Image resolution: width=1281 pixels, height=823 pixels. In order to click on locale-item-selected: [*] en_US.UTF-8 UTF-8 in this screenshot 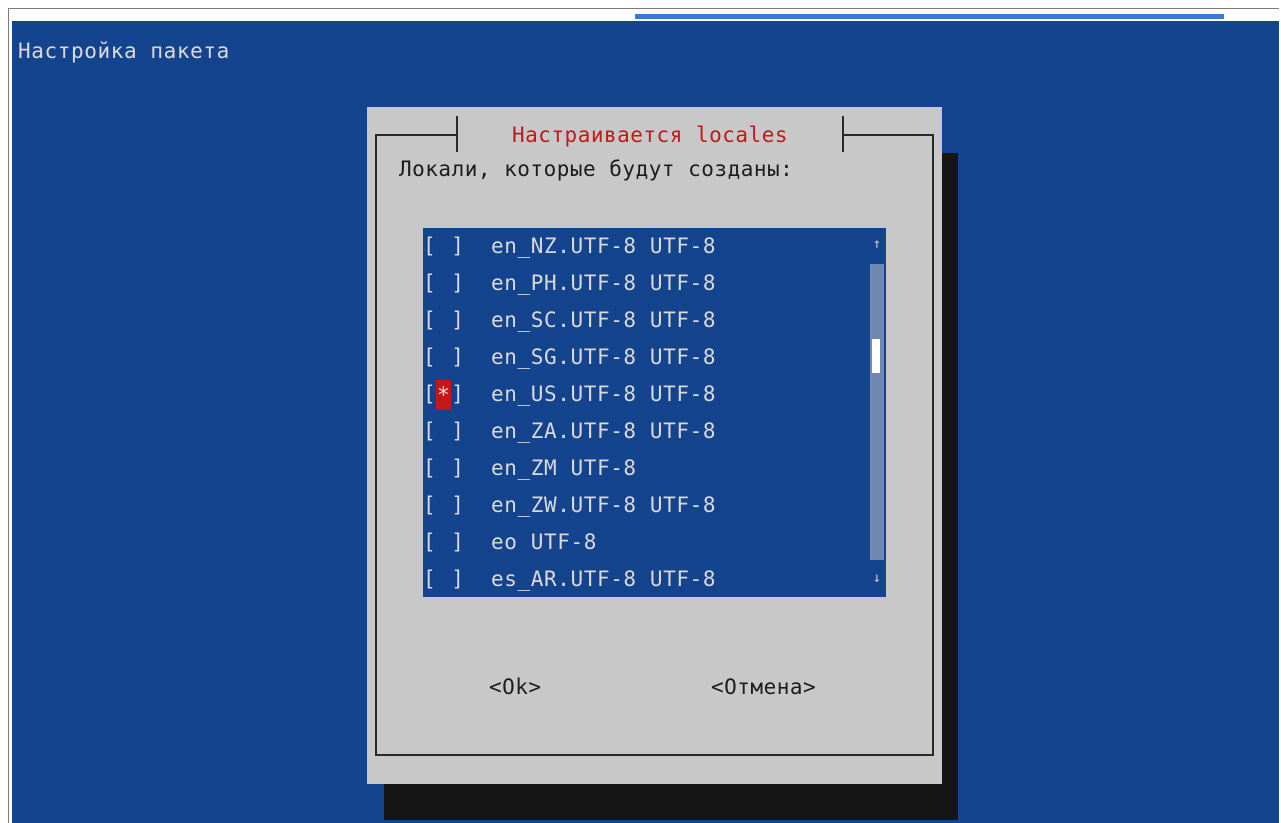, I will do `click(569, 394)`.